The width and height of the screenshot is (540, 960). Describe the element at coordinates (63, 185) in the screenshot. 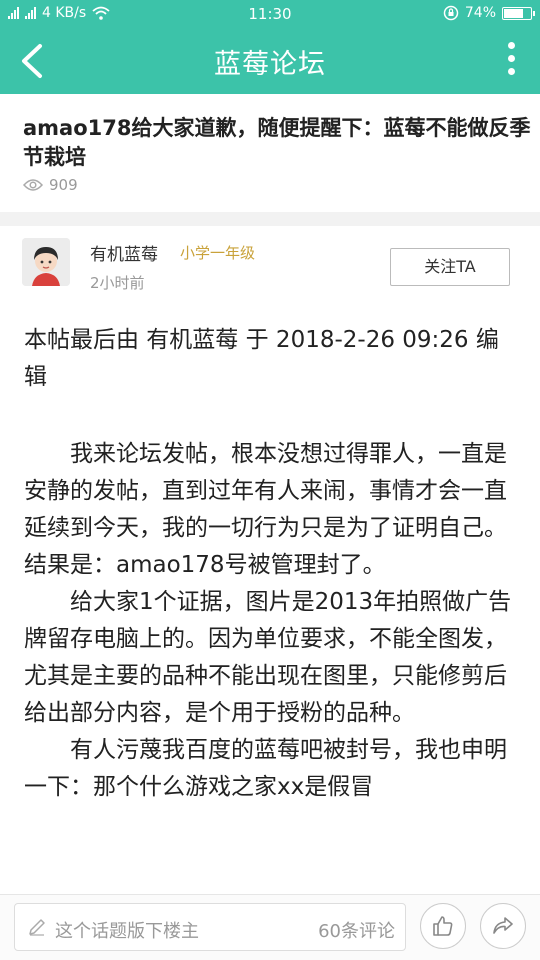

I see `view-count-value: 909` at that location.